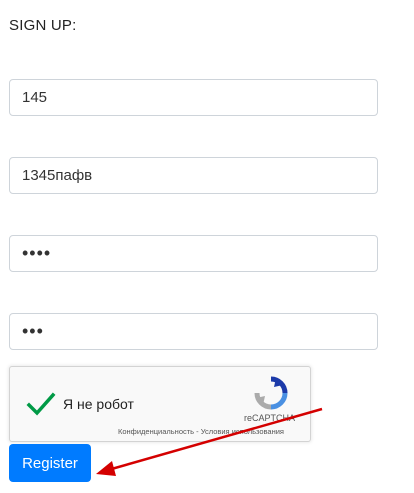 This screenshot has width=414, height=493. Describe the element at coordinates (41, 404) in the screenshot. I see `checkmark-icon` at that location.